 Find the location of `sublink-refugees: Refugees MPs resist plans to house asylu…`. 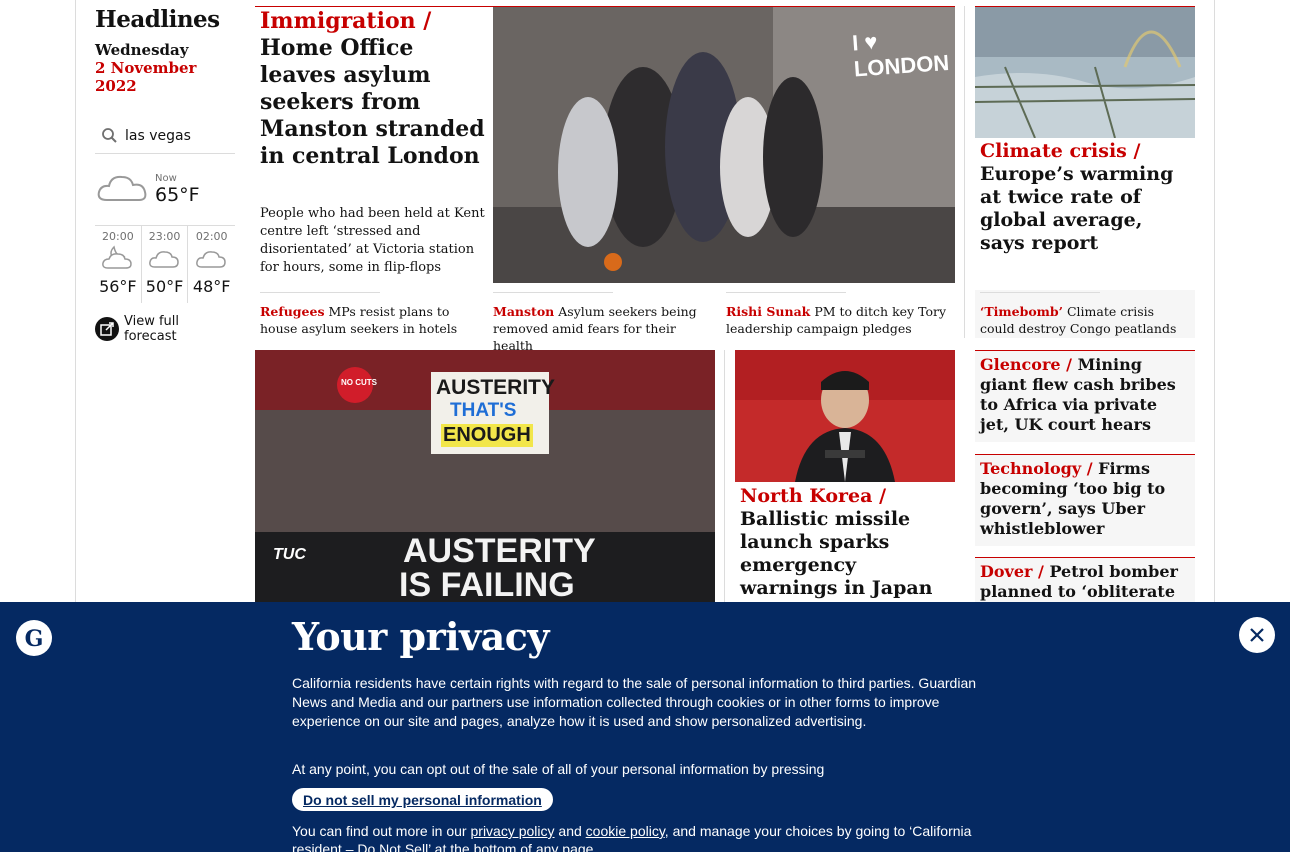

sublink-refugees: Refugees MPs resist plans to house asylu… is located at coordinates (372, 314).